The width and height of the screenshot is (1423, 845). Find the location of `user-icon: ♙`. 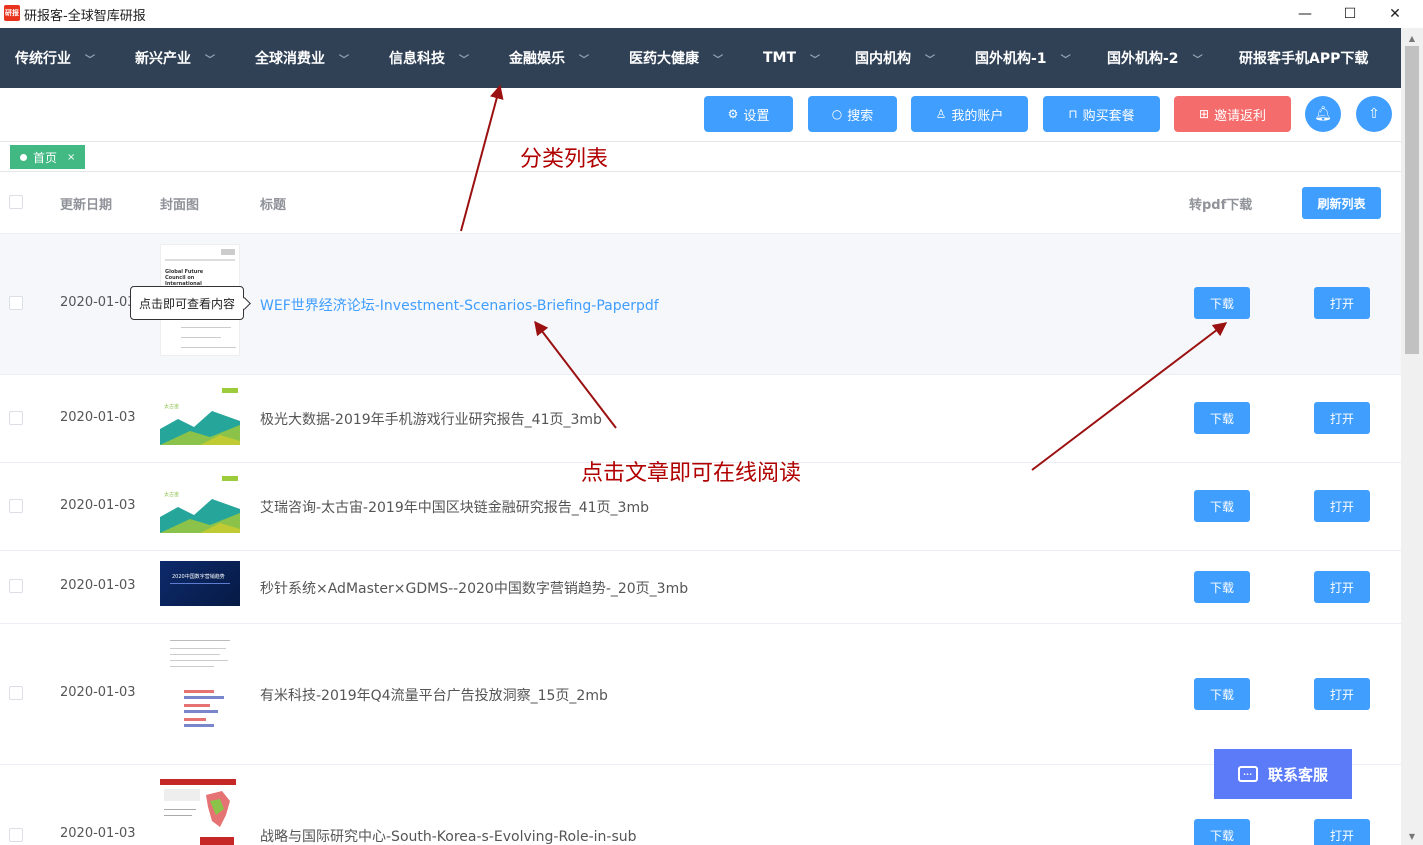

user-icon: ♙ is located at coordinates (941, 114).